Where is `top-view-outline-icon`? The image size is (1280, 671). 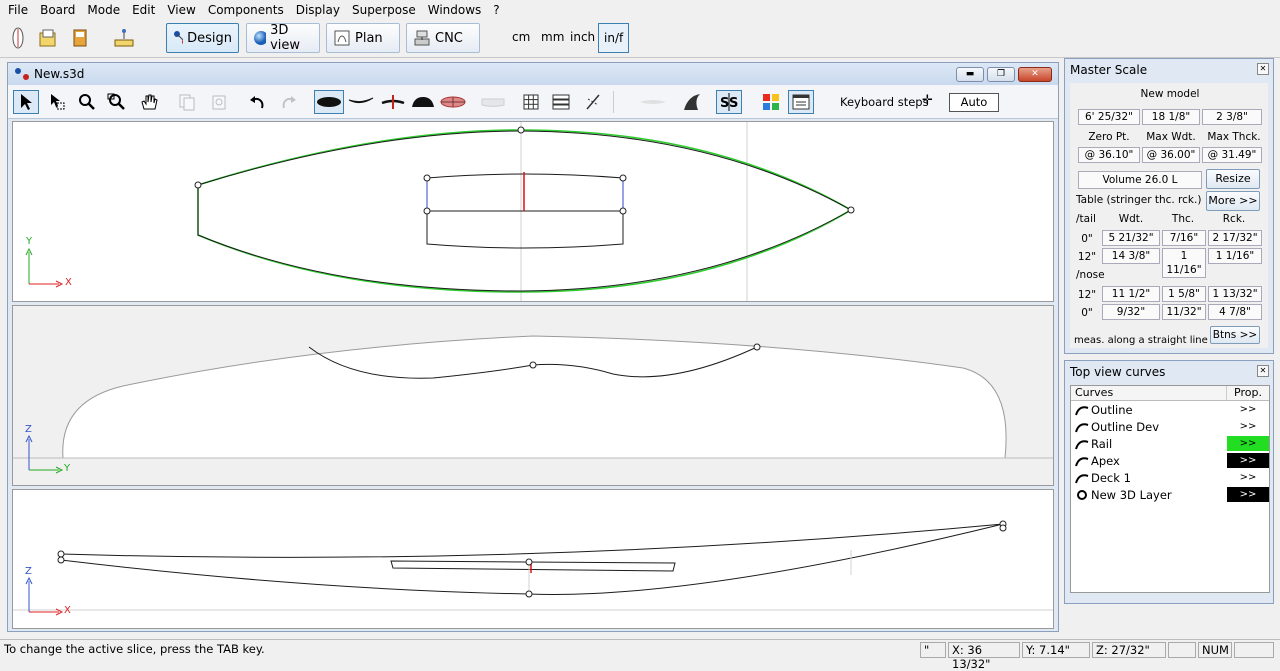 top-view-outline-icon is located at coordinates (329, 102).